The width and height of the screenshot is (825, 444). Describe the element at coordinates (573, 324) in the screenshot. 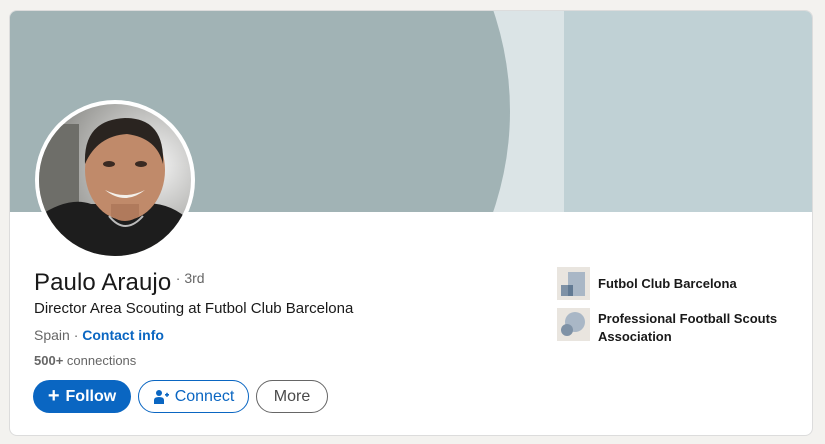

I see `school-logo-icon` at that location.